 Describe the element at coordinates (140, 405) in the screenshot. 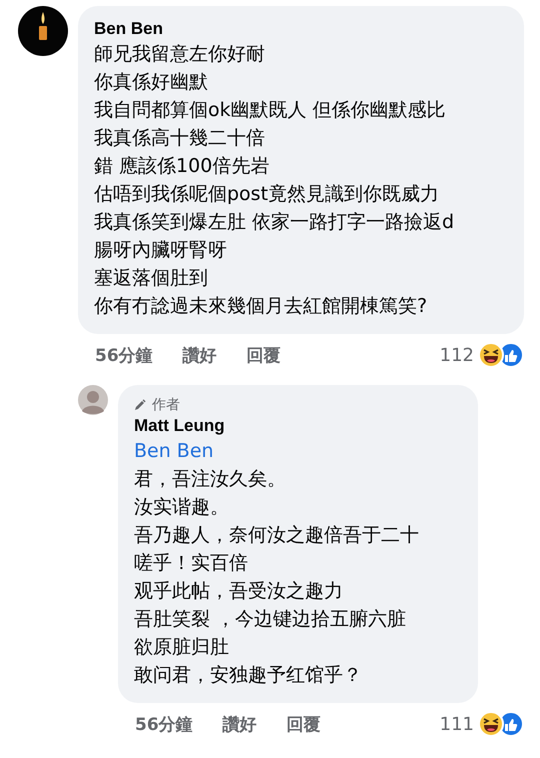

I see `pencil-icon` at that location.